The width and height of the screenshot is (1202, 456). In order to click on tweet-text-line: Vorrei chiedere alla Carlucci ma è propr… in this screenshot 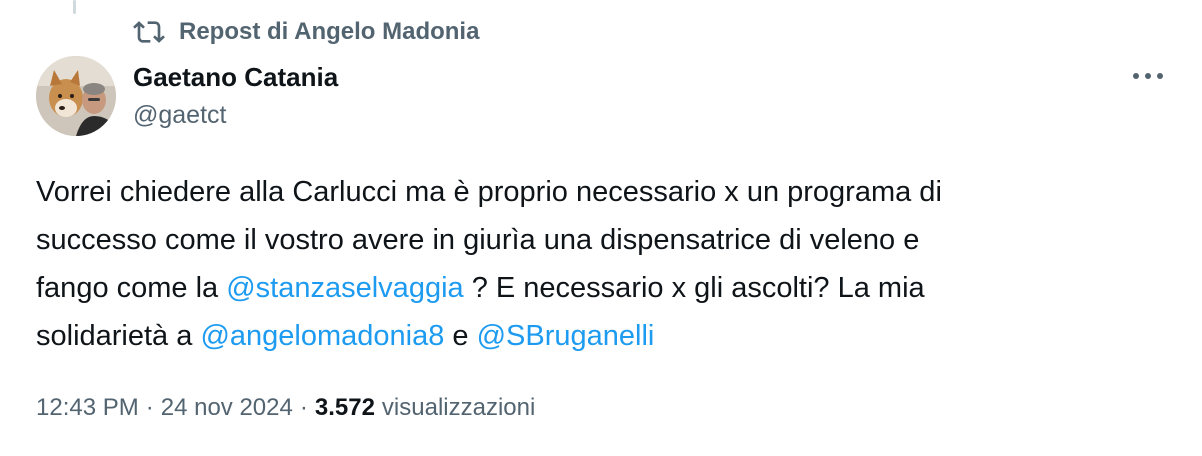, I will do `click(489, 192)`.